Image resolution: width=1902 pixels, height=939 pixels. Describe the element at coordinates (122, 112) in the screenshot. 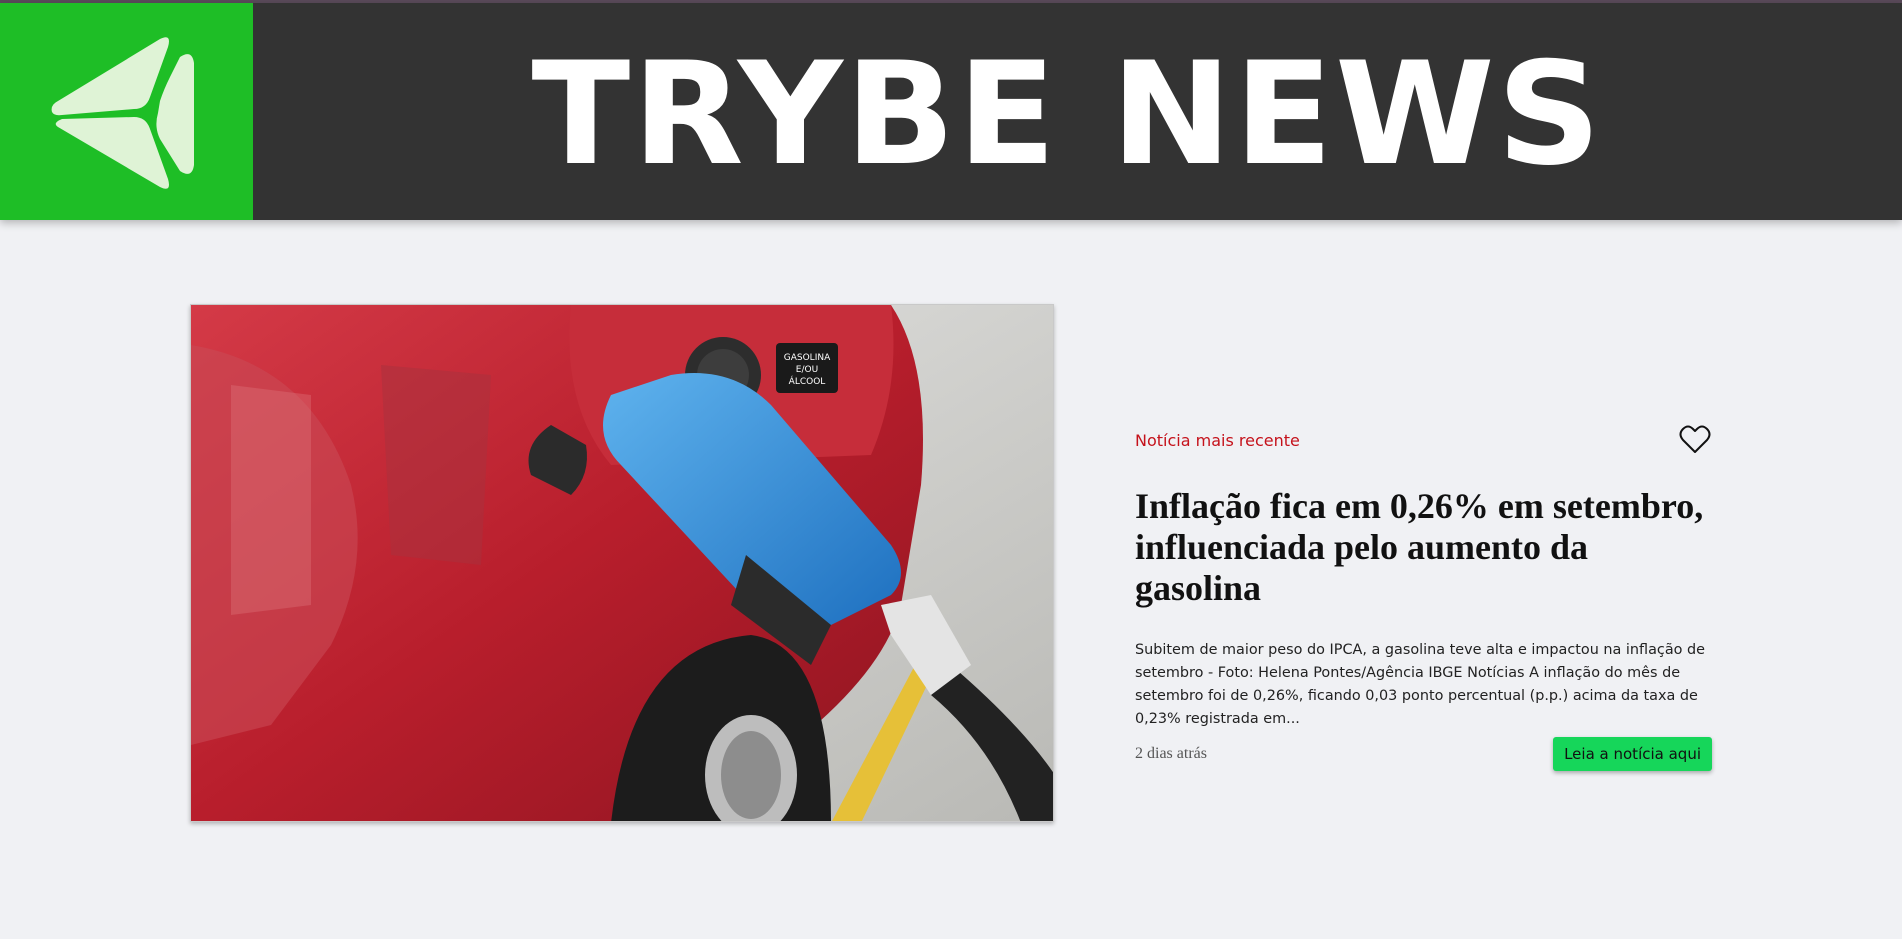

I see `trybe-logo-icon` at that location.